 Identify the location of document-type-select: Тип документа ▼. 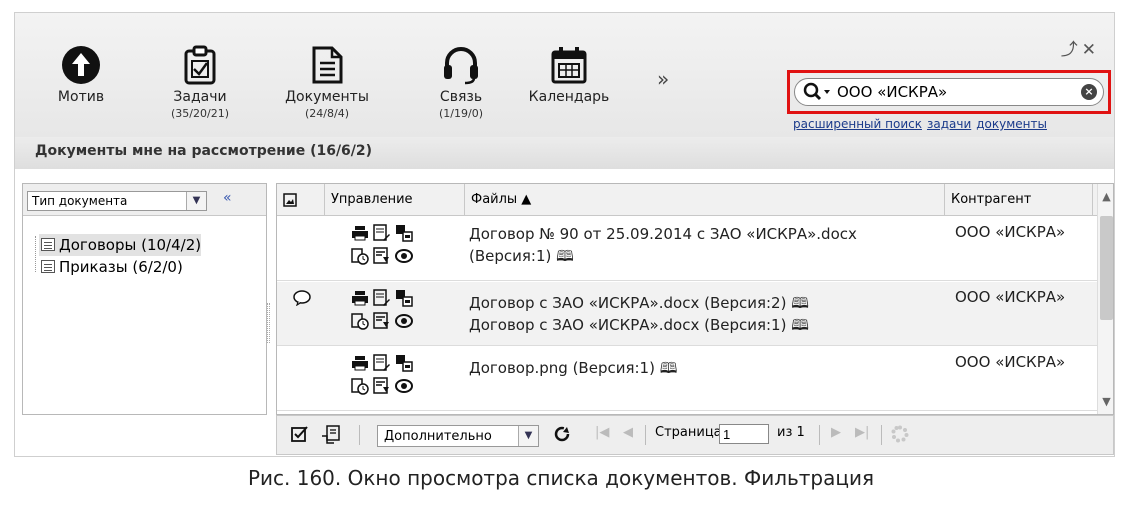
(117, 201).